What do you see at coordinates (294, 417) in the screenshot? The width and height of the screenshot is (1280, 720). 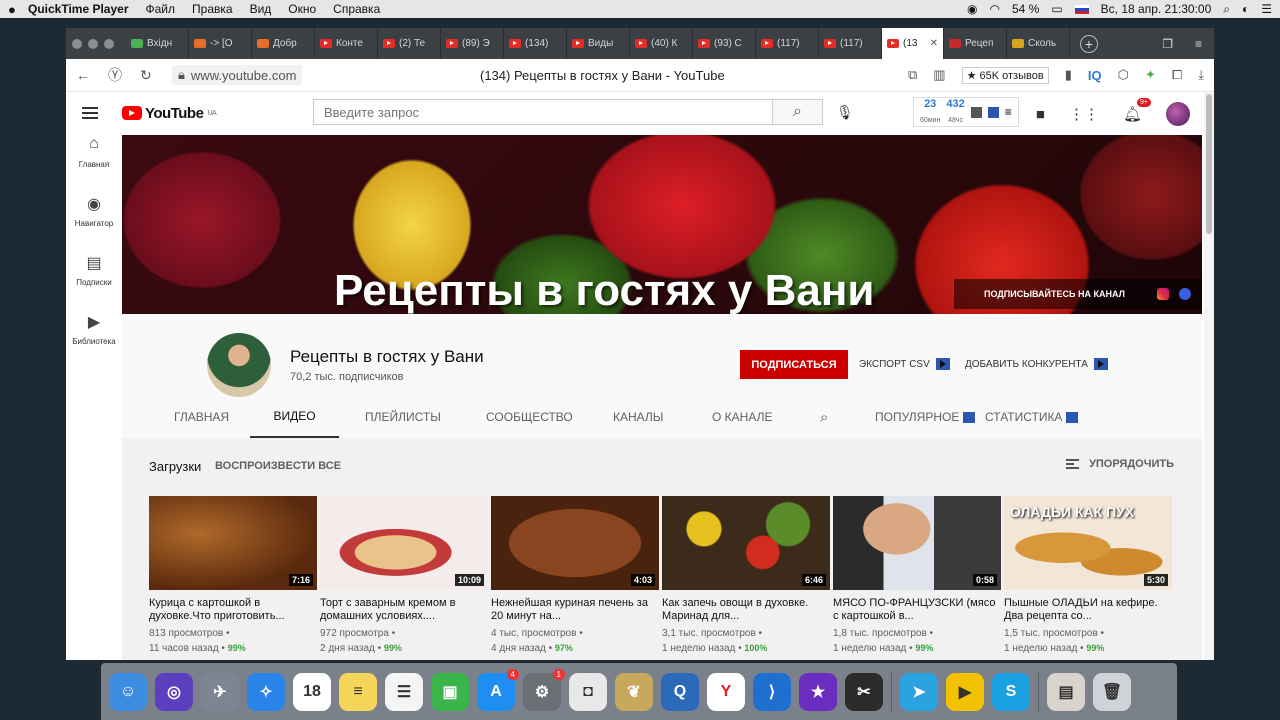 I see `tab-videos: ВИДЕО` at bounding box center [294, 417].